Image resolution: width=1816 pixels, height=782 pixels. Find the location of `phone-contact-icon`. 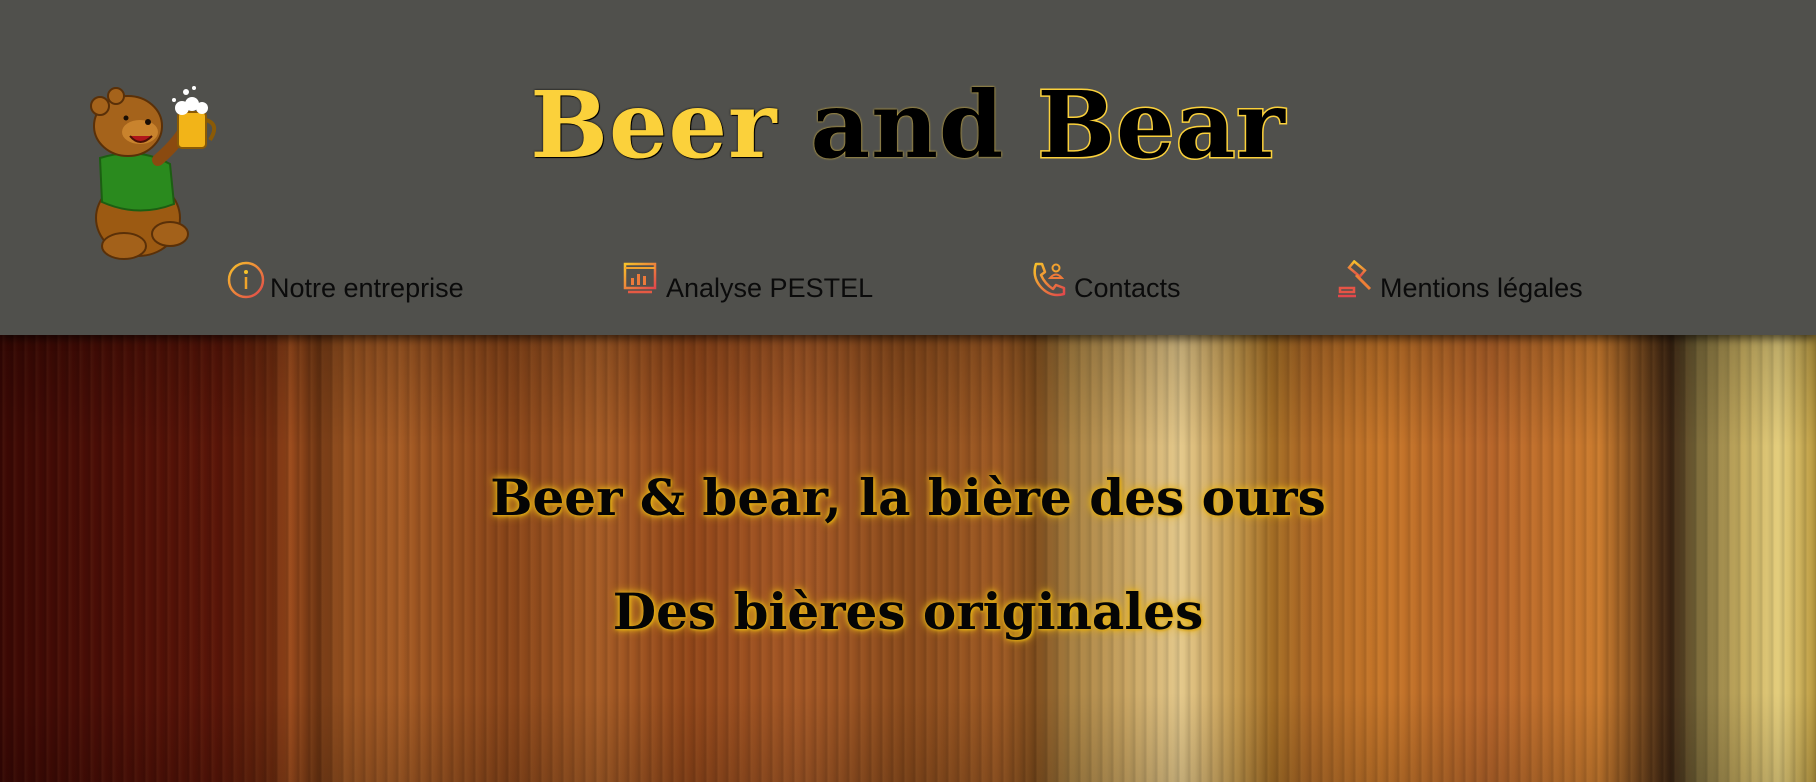

phone-contact-icon is located at coordinates (1049, 279).